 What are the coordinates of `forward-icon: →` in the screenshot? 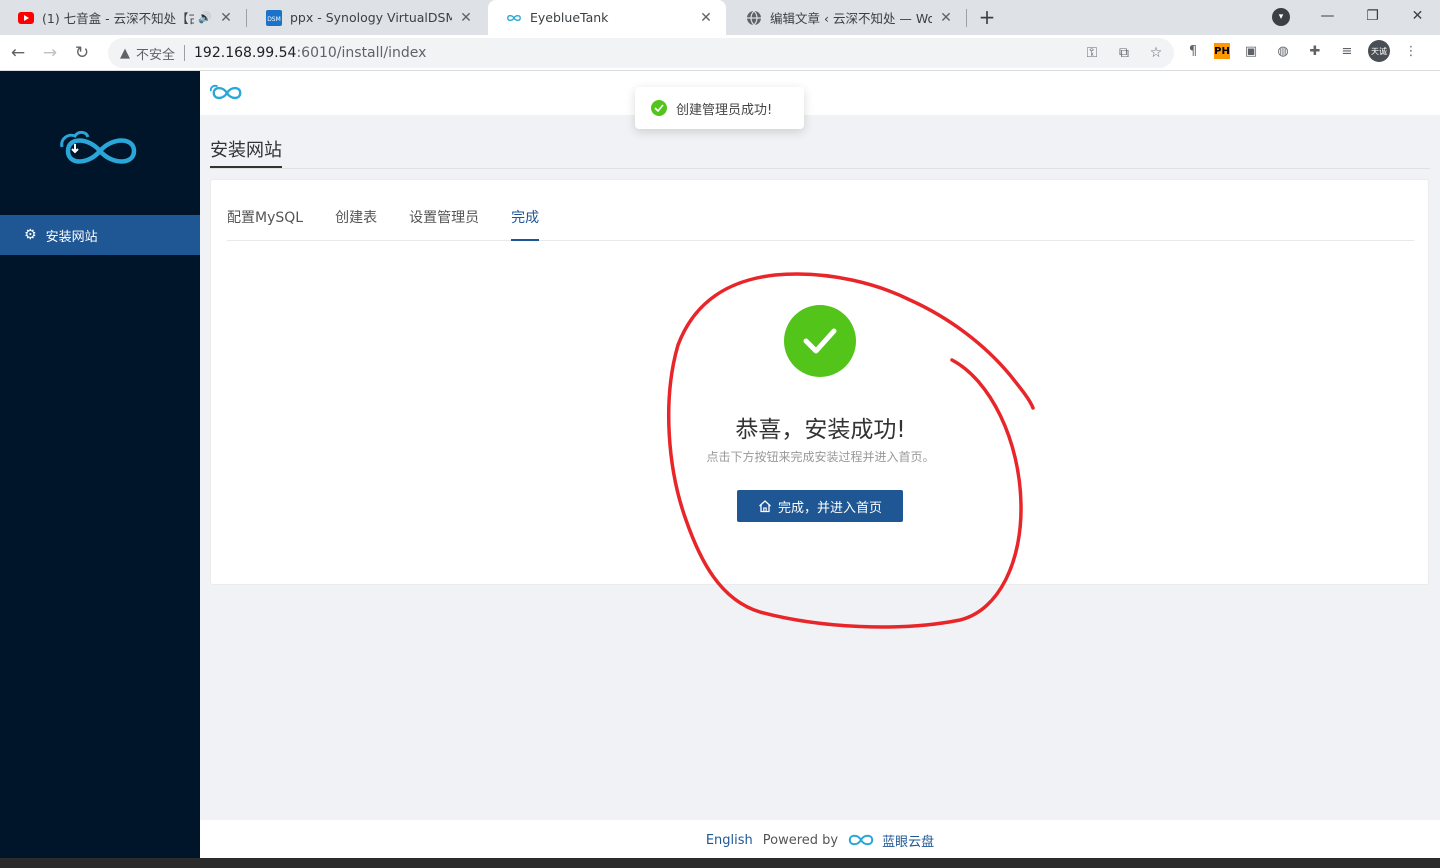 It's located at (50, 53).